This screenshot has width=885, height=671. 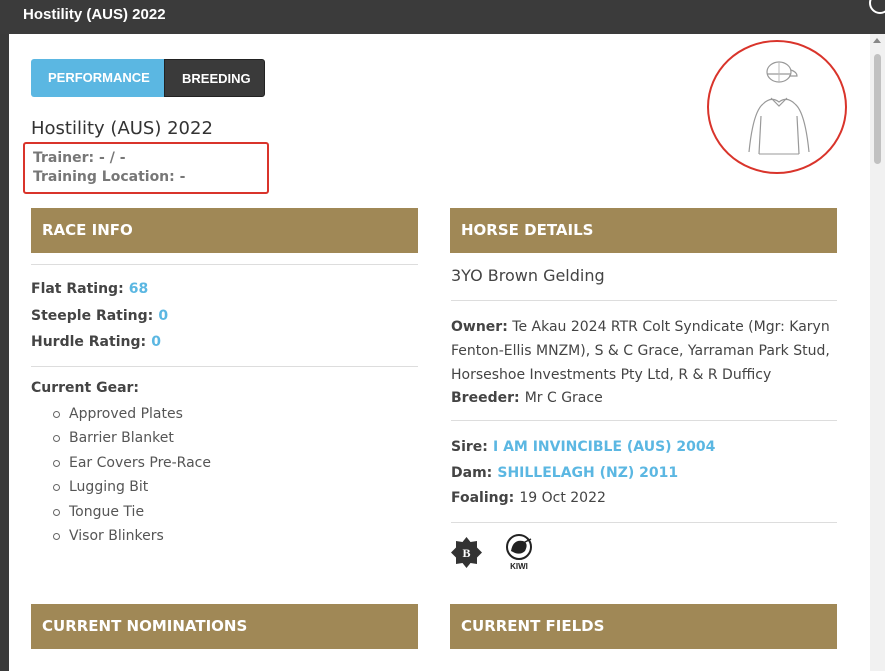 I want to click on kiwi-logo-text: KIWI, so click(x=519, y=566).